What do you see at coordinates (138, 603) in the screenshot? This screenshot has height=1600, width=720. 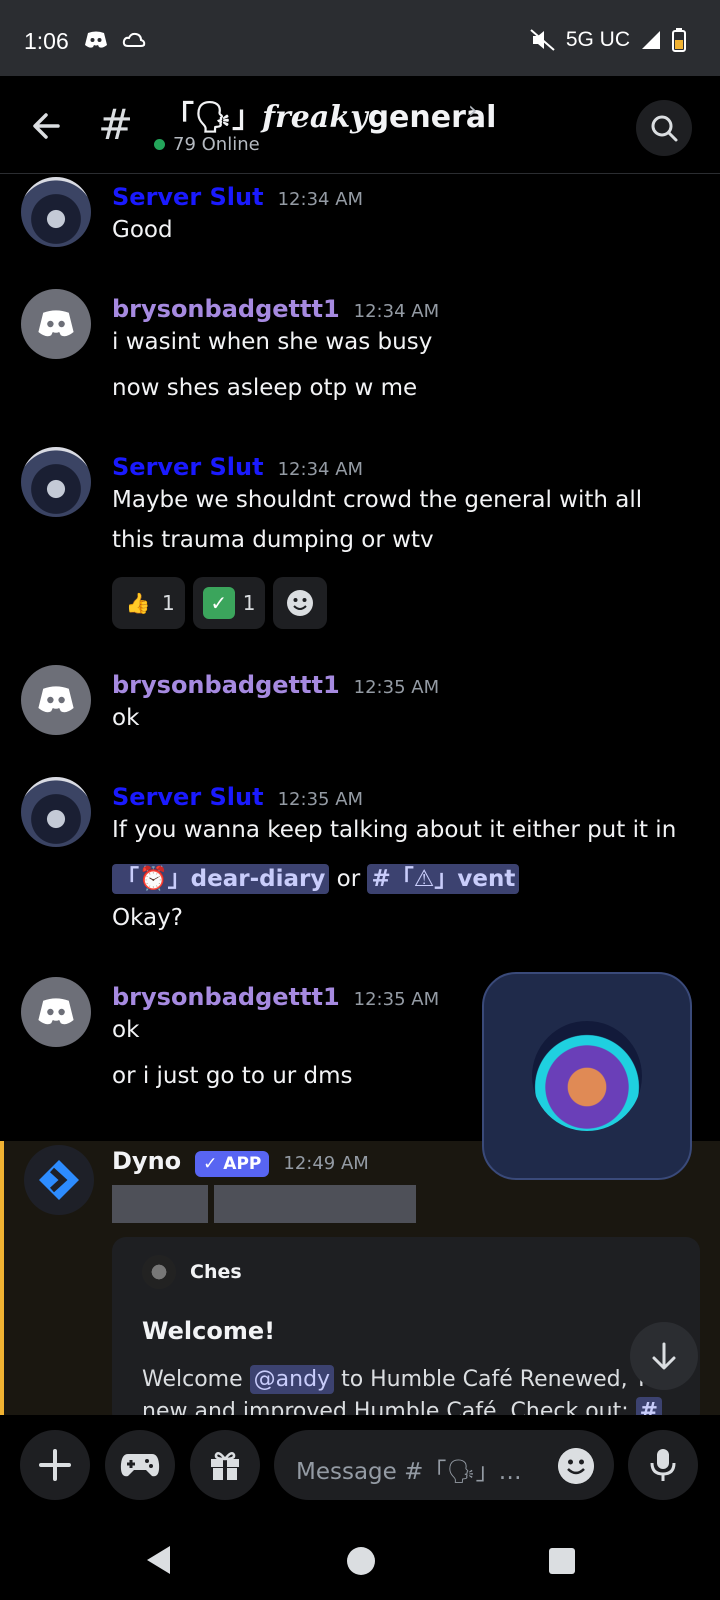 I see `thumbs-up-icon: 👍` at bounding box center [138, 603].